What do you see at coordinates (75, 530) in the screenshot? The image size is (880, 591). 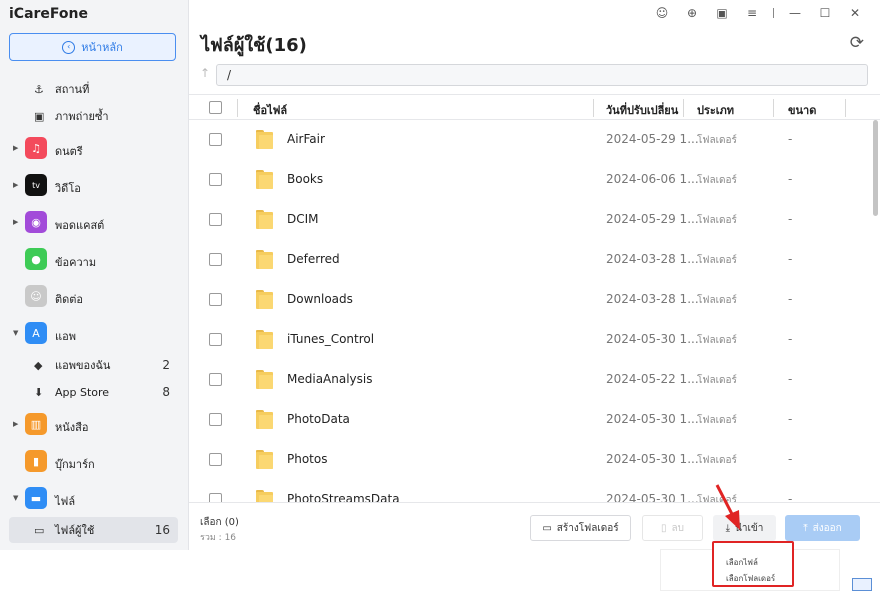 I see `sidebar-item-label: ไฟล์ผู้ใช้` at bounding box center [75, 530].